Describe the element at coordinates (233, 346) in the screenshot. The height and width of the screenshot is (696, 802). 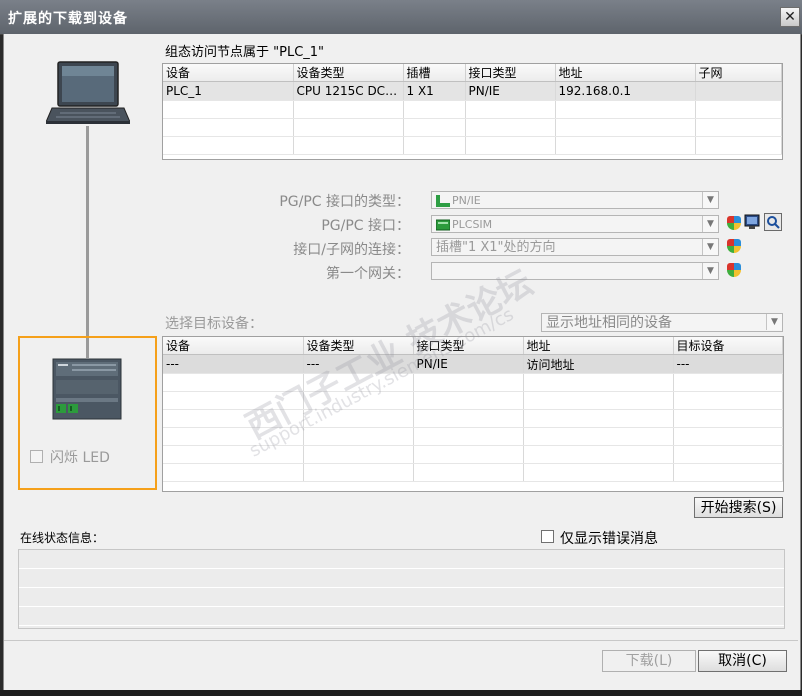
I see `tgt-column-header: 设备` at that location.